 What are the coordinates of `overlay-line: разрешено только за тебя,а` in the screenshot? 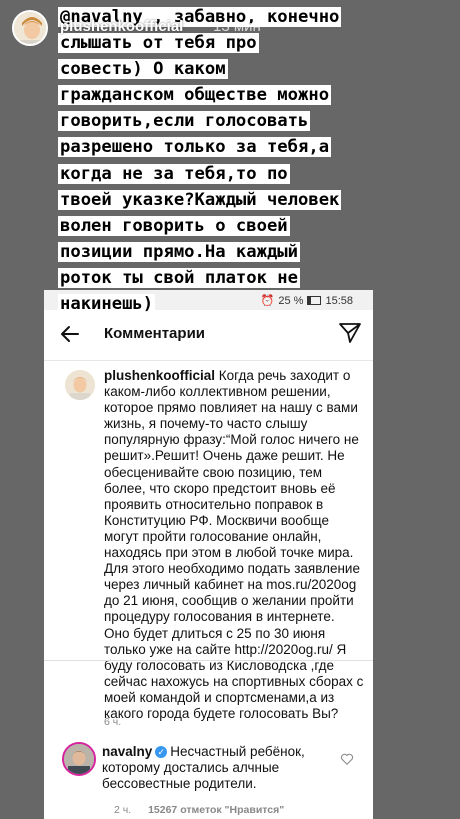 It's located at (195, 147).